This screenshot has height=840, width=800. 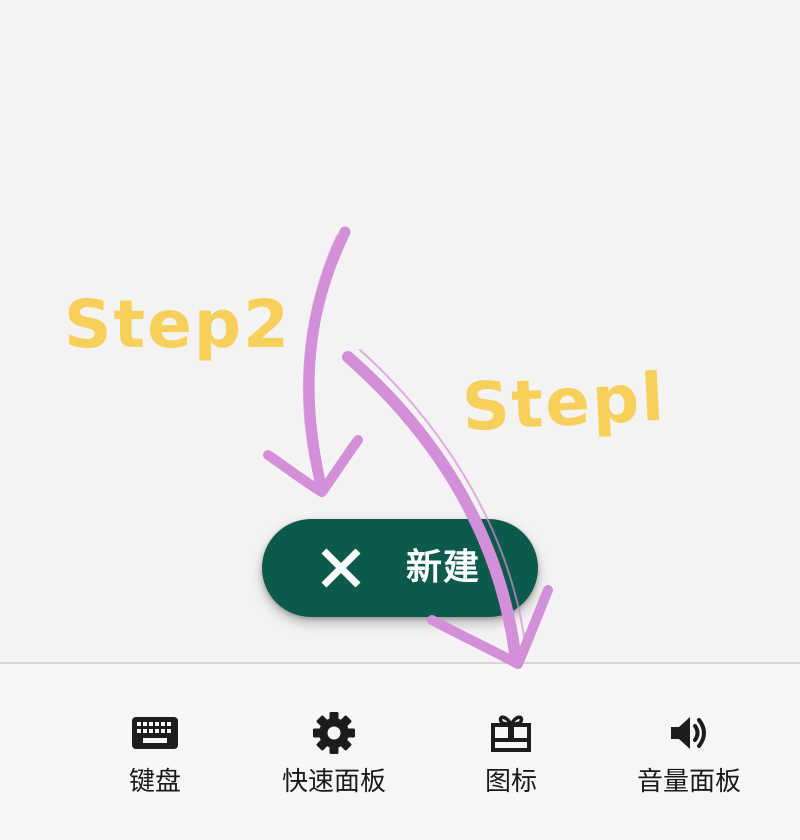 What do you see at coordinates (443, 567) in the screenshot?
I see `new-fab-label: 新建` at bounding box center [443, 567].